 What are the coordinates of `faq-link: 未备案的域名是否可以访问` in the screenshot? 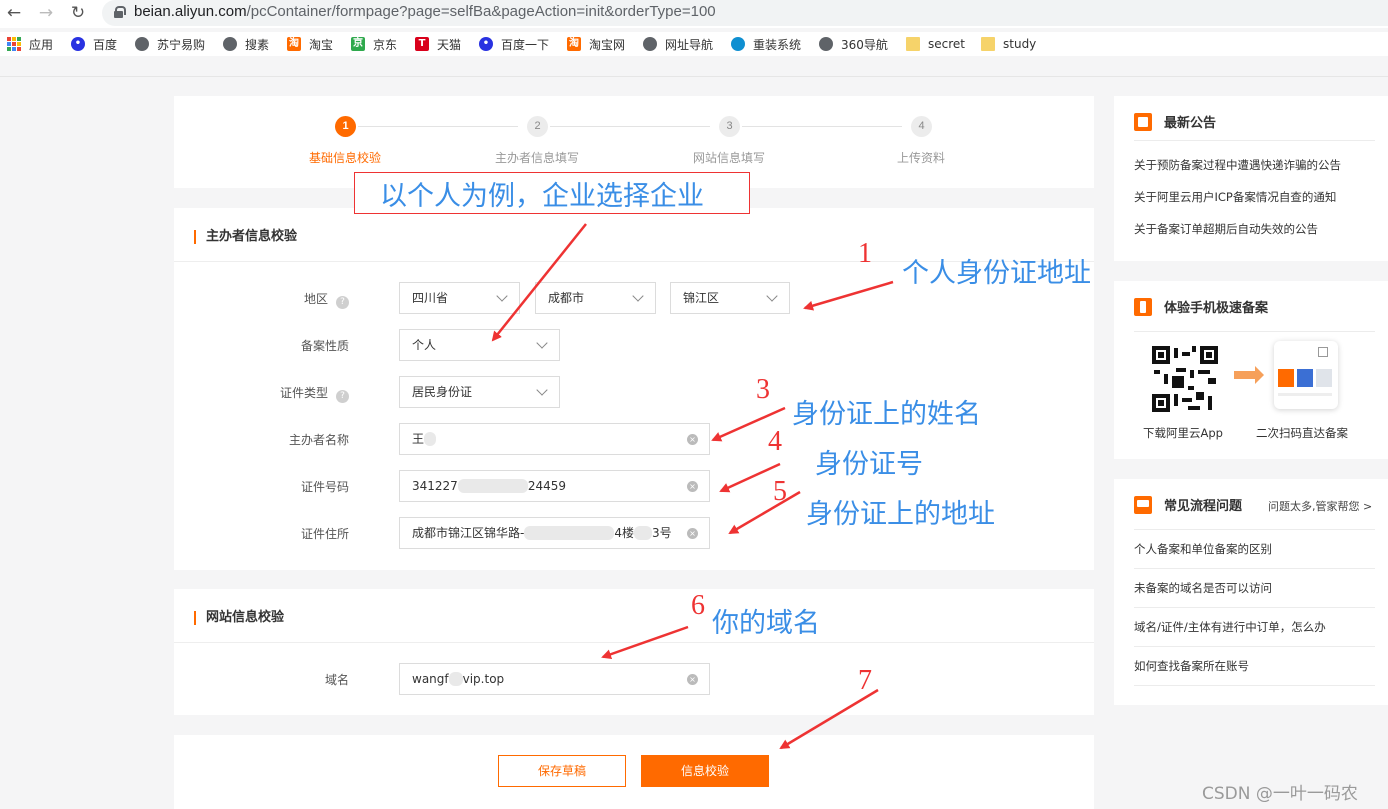 It's located at (1203, 588).